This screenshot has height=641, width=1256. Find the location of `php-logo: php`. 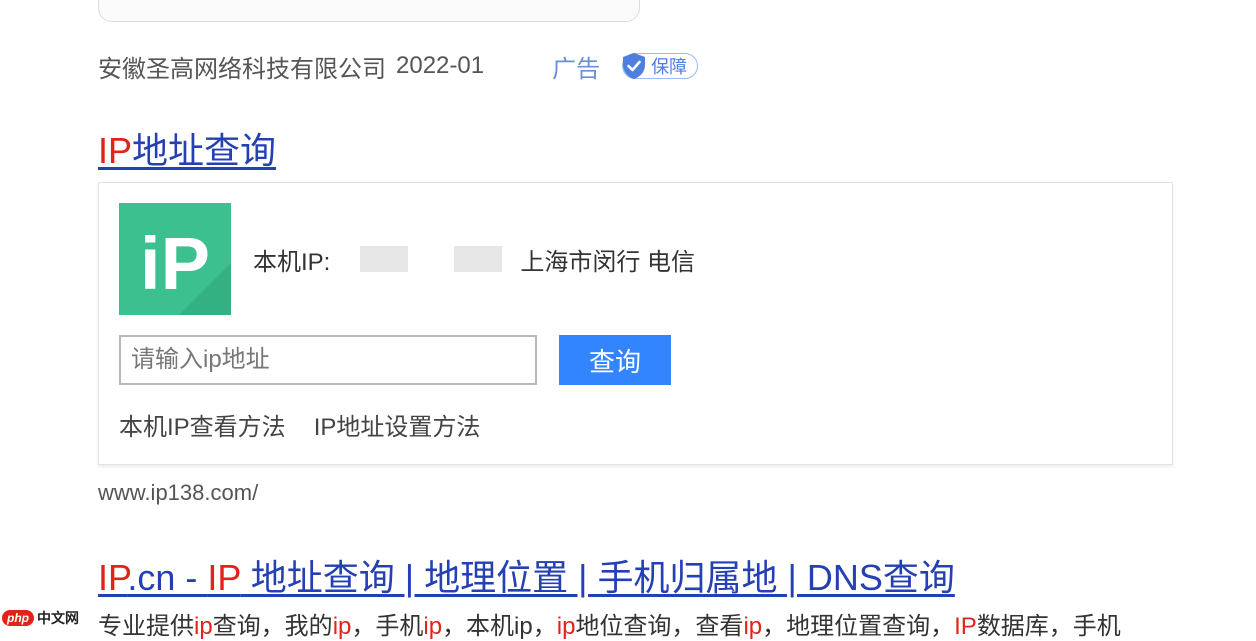

php-logo: php is located at coordinates (18, 618).